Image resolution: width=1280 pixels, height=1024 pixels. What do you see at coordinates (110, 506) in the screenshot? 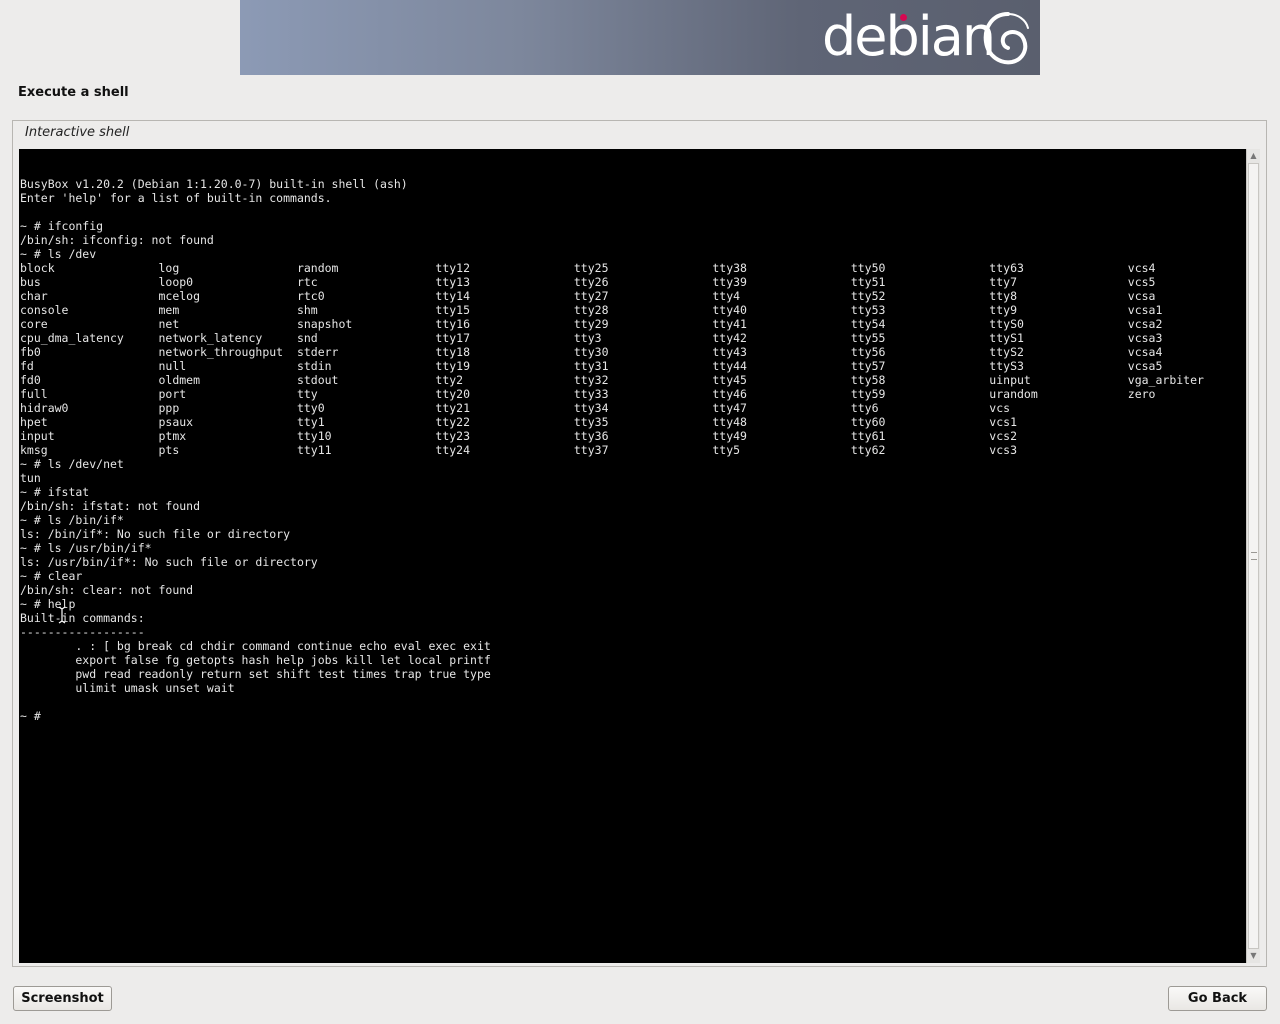
I see `terminal-line: /bin/sh: ifstat: not found` at bounding box center [110, 506].